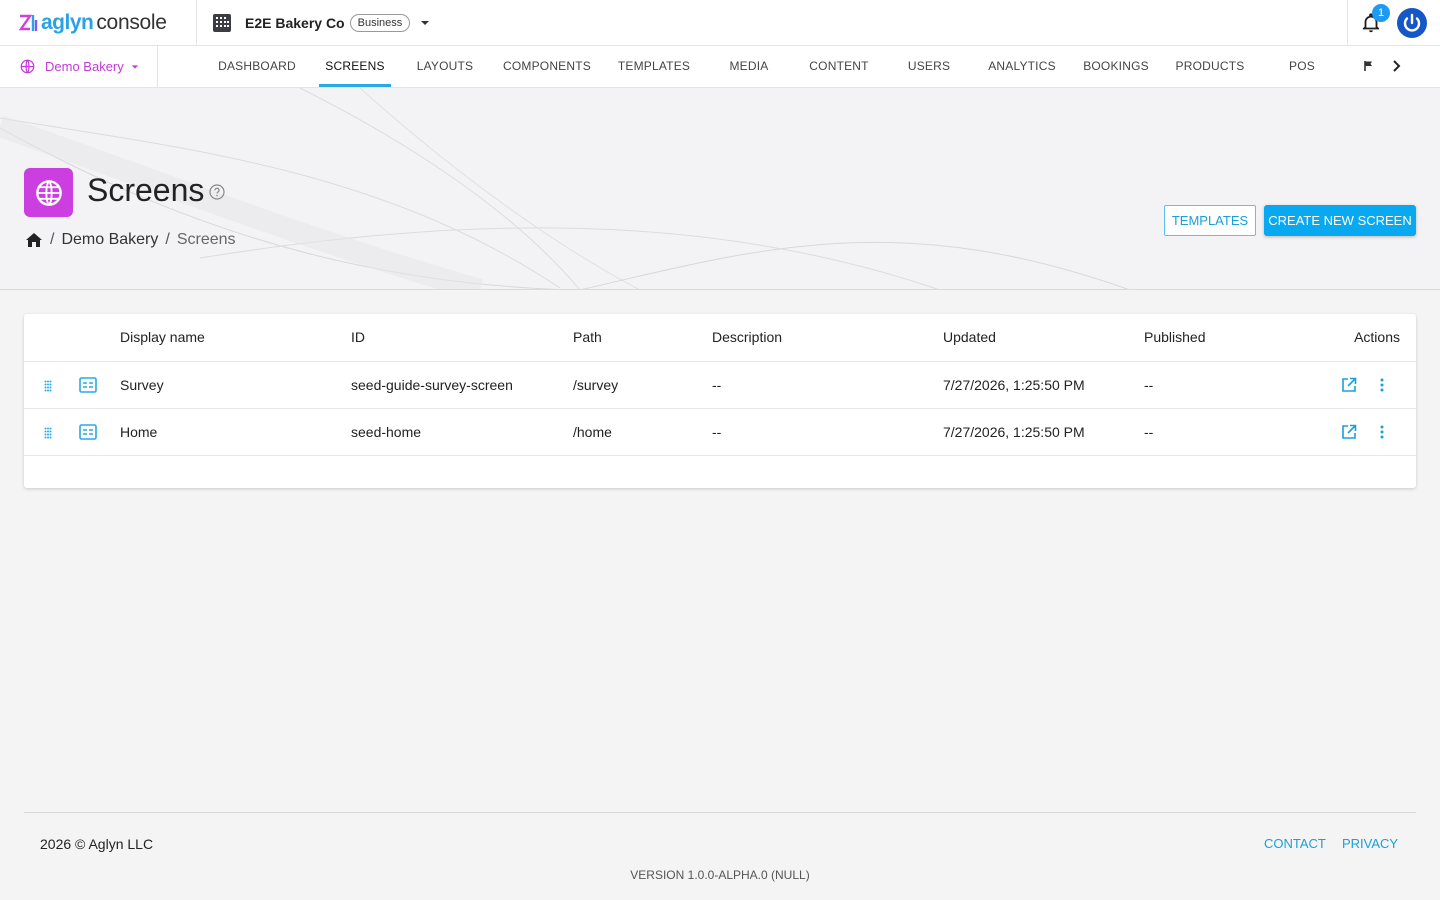 This screenshot has height=900, width=1440. Describe the element at coordinates (139, 432) in the screenshot. I see `cell-display-name: Home` at that location.